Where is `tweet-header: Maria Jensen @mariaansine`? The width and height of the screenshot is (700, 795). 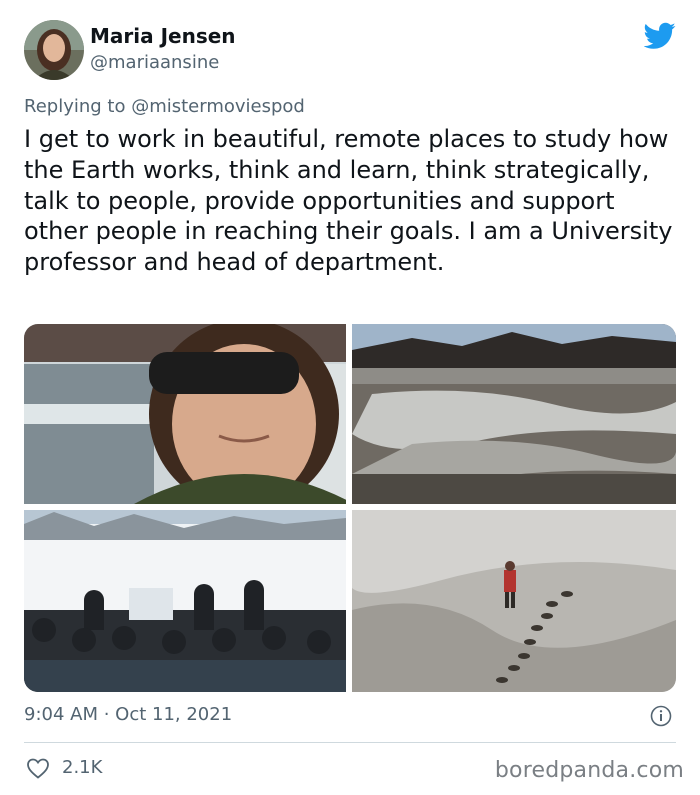 tweet-header: Maria Jensen @mariaansine is located at coordinates (350, 50).